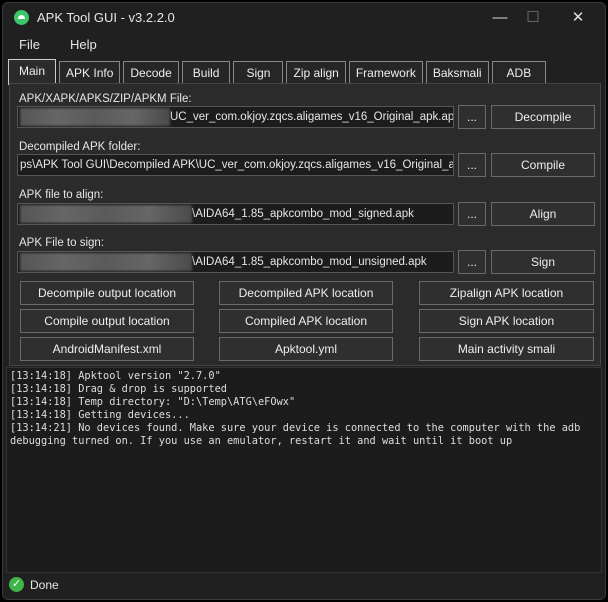 The image size is (608, 602). I want to click on decompiled-folder-label: Decompiled APK folder:, so click(80, 147).